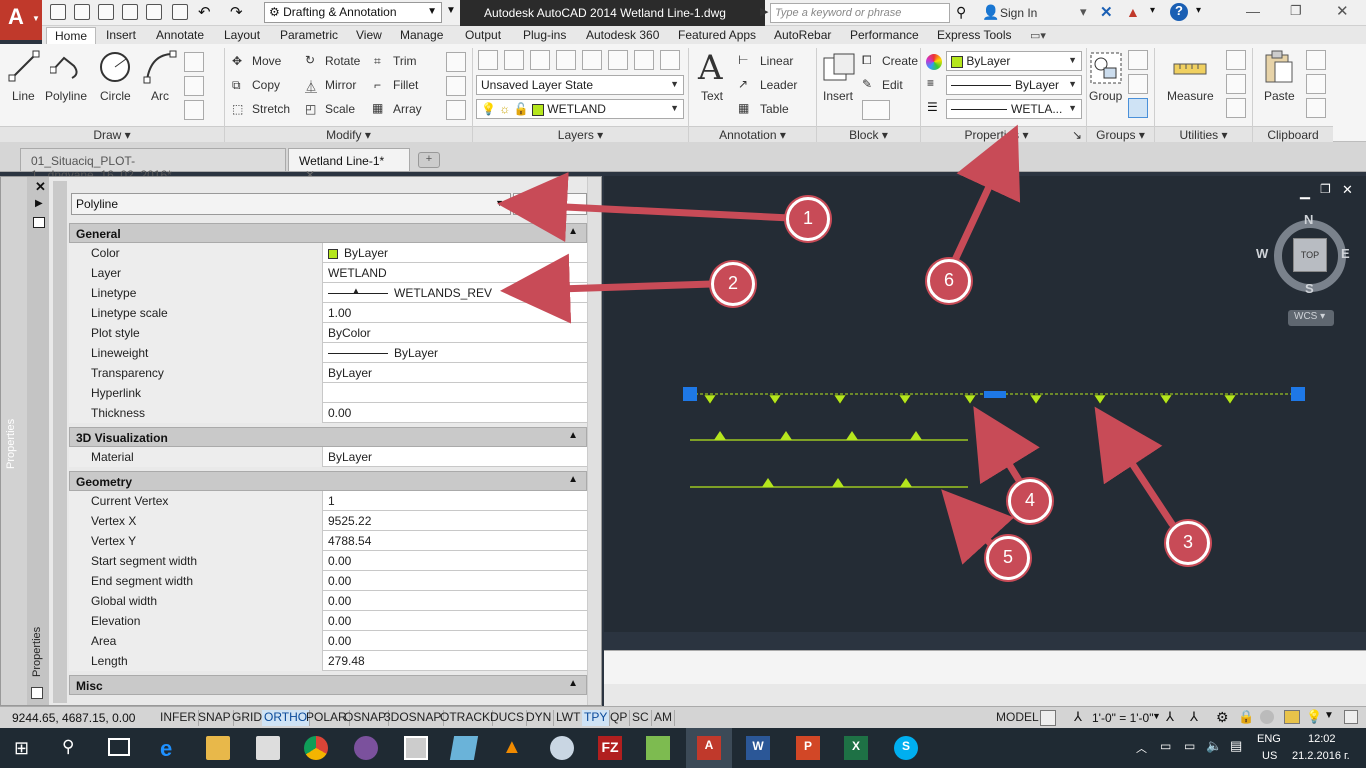 The height and width of the screenshot is (768, 1366). I want to click on tab-manage: Manage, so click(421, 35).